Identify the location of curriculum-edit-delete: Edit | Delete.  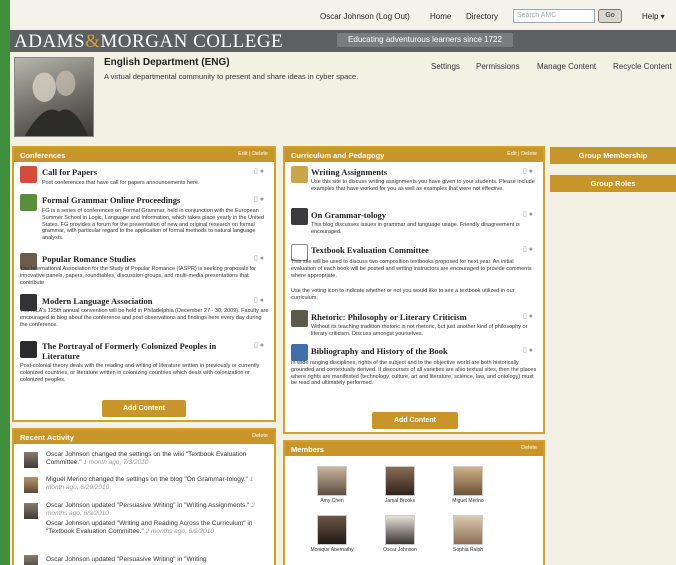
(522, 154).